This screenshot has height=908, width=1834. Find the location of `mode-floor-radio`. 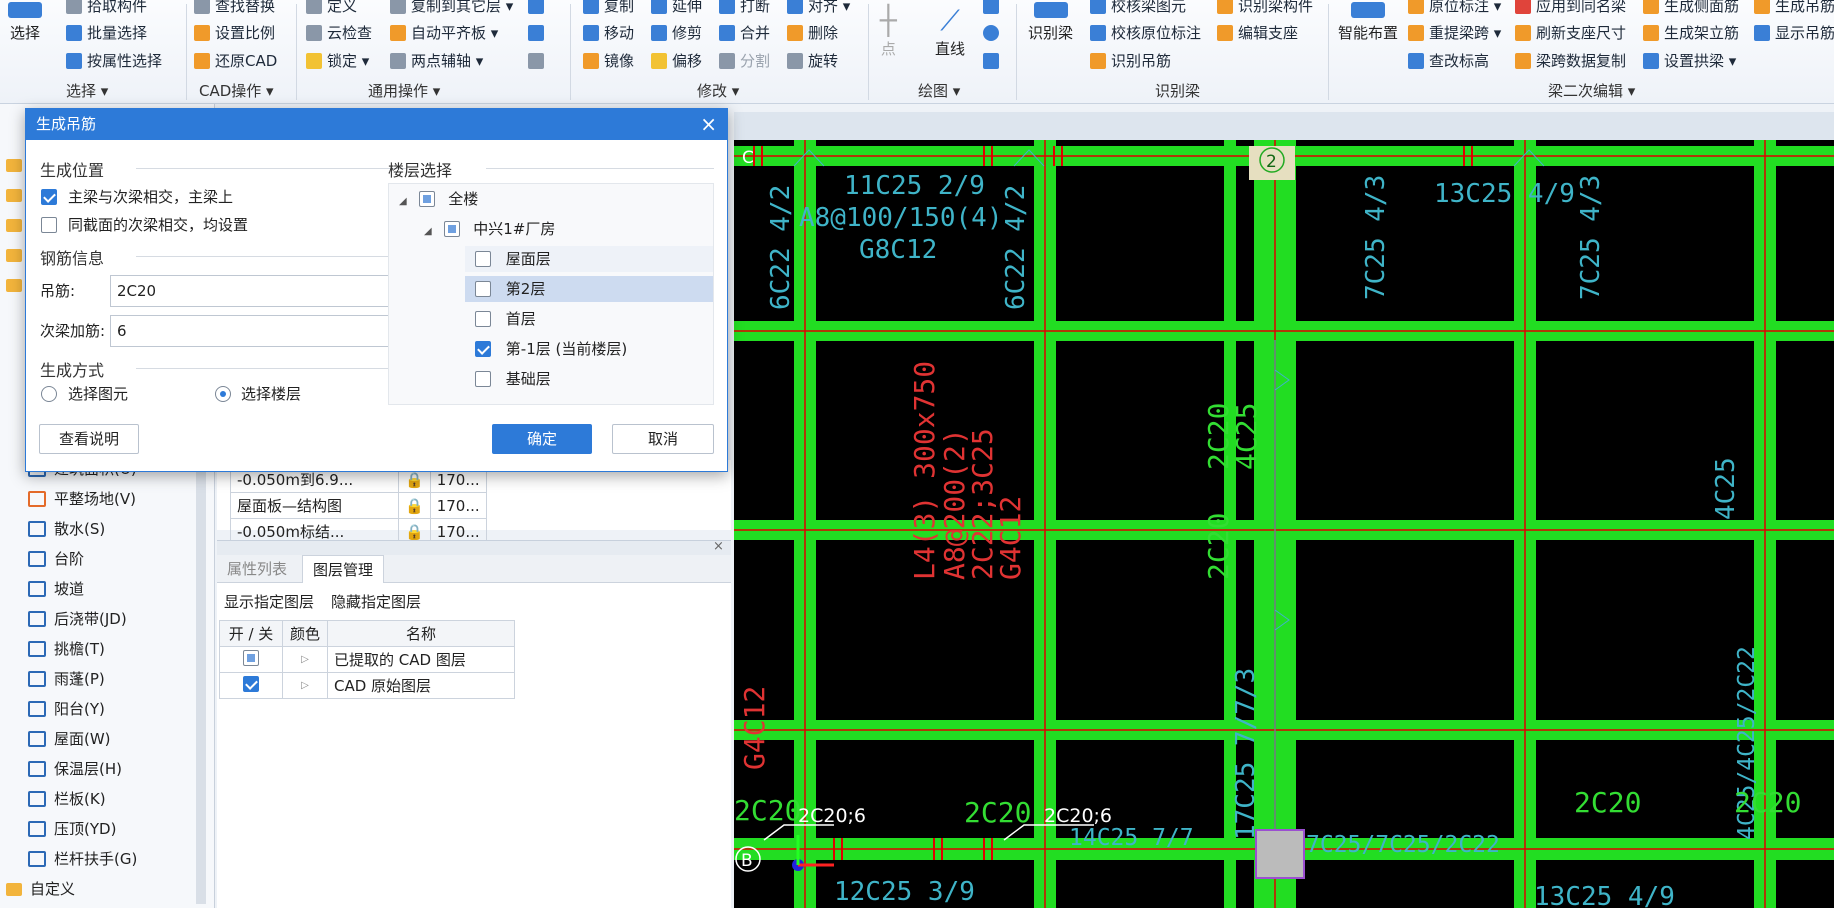

mode-floor-radio is located at coordinates (223, 394).